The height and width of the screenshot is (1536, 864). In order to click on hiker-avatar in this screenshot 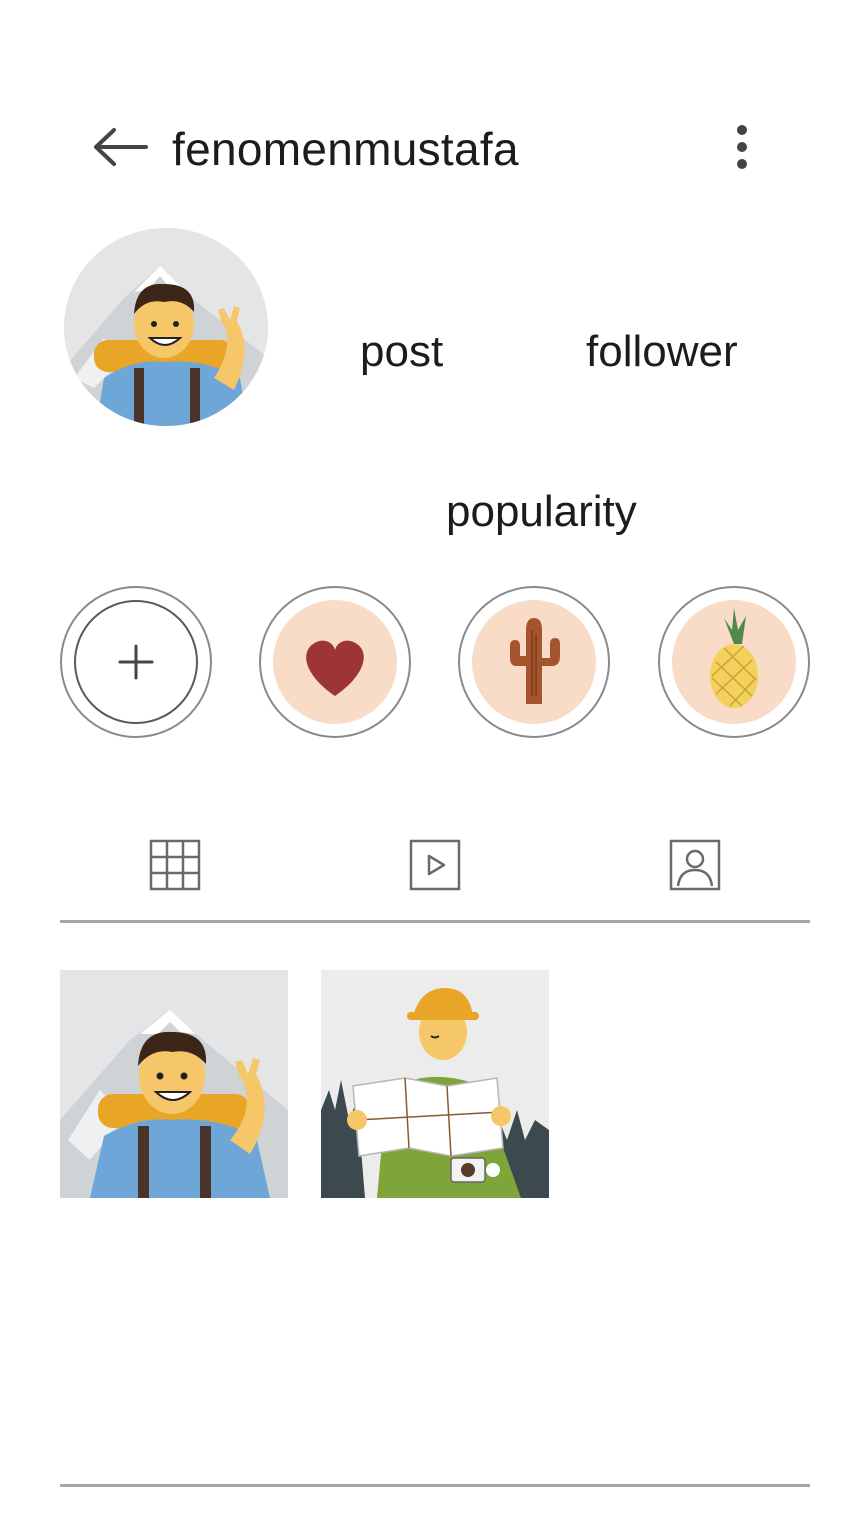, I will do `click(166, 327)`.